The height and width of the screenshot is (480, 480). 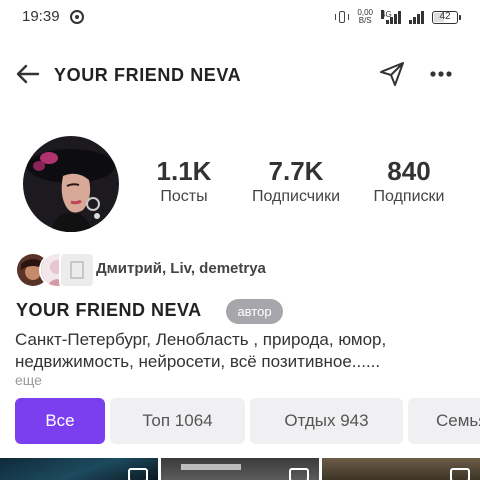 I want to click on posts-grid, so click(x=240, y=469).